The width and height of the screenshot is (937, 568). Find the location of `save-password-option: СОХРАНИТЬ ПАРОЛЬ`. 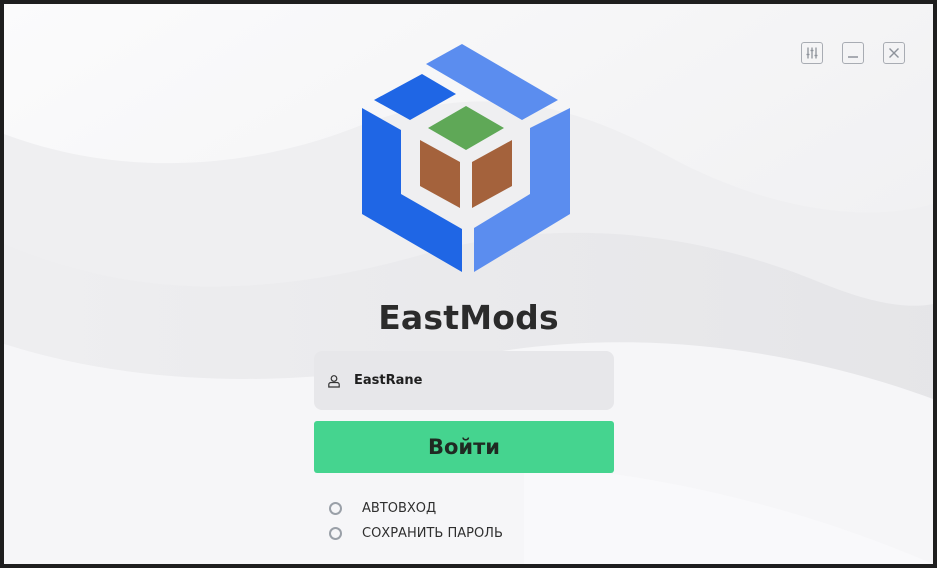

save-password-option: СОХРАНИТЬ ПАРОЛЬ is located at coordinates (416, 533).